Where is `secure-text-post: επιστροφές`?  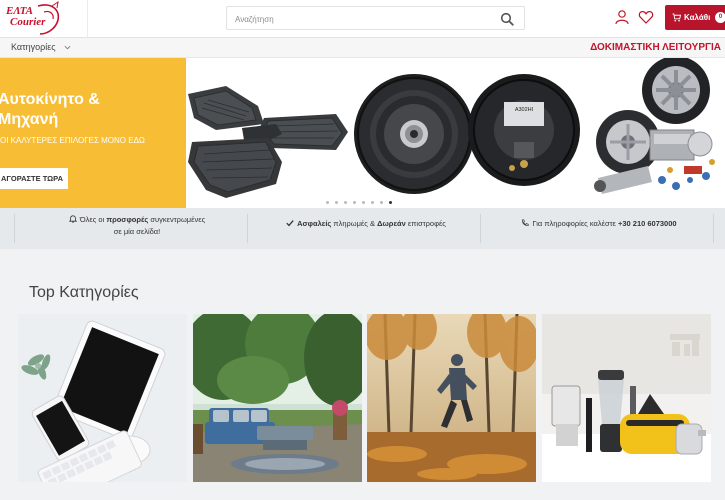
secure-text-post: επιστροφές is located at coordinates (425, 223).